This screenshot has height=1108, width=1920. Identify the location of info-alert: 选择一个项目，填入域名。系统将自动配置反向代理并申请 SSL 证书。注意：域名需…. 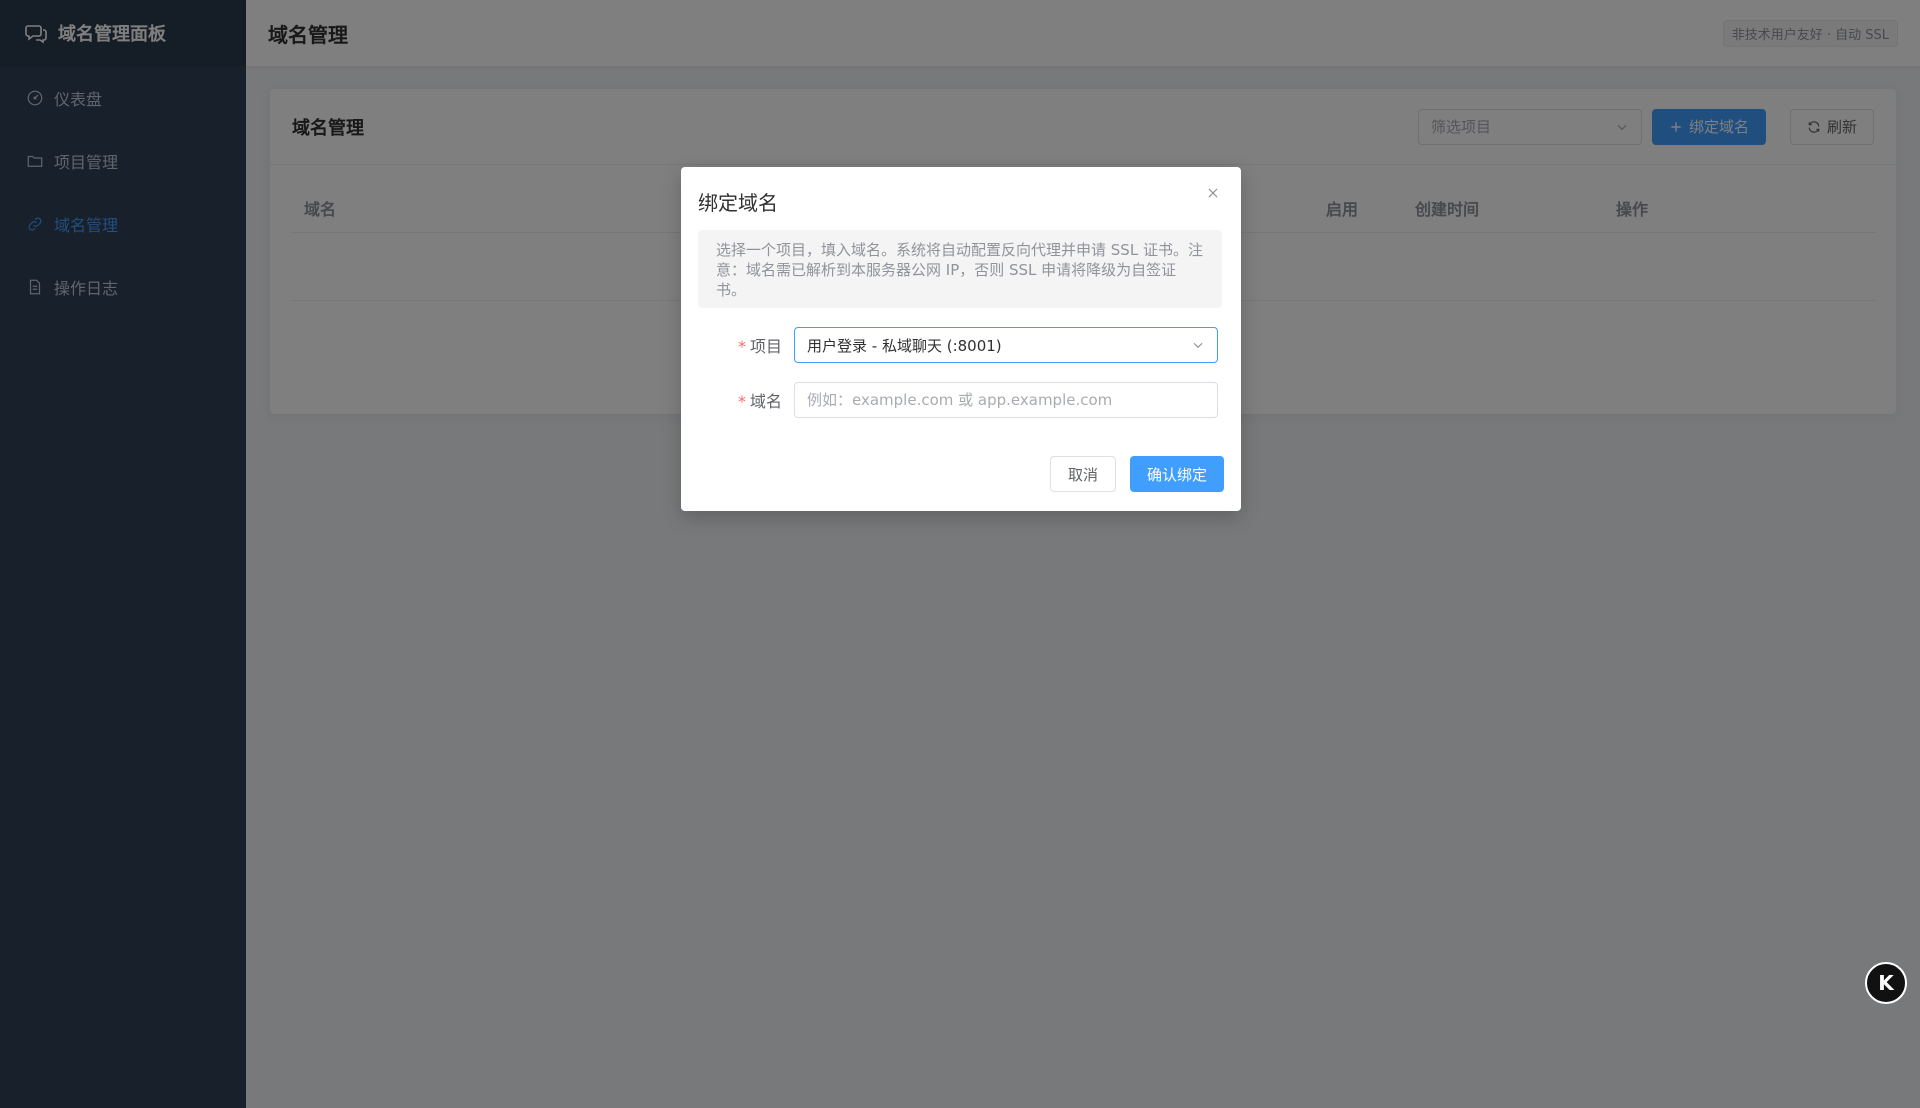
(960, 269).